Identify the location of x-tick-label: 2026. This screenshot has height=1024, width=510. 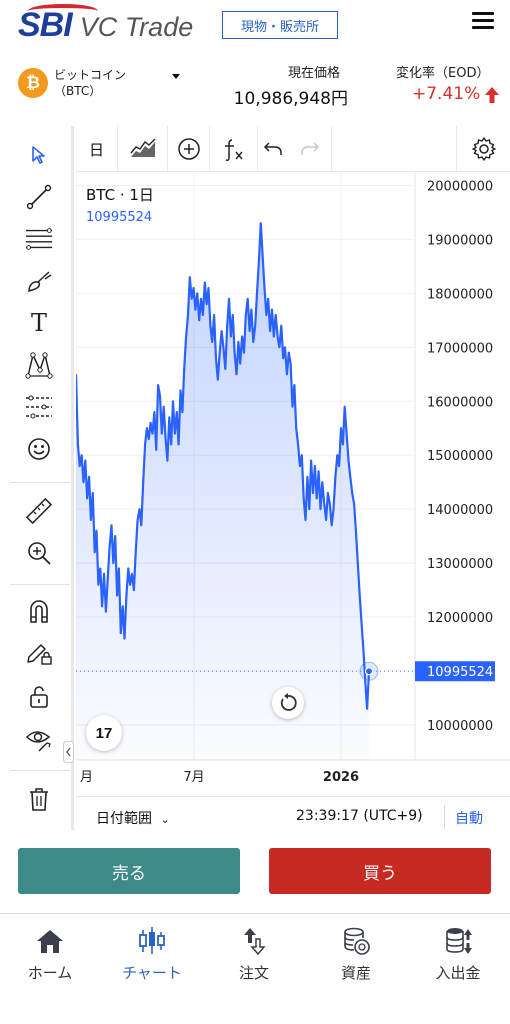
(341, 777).